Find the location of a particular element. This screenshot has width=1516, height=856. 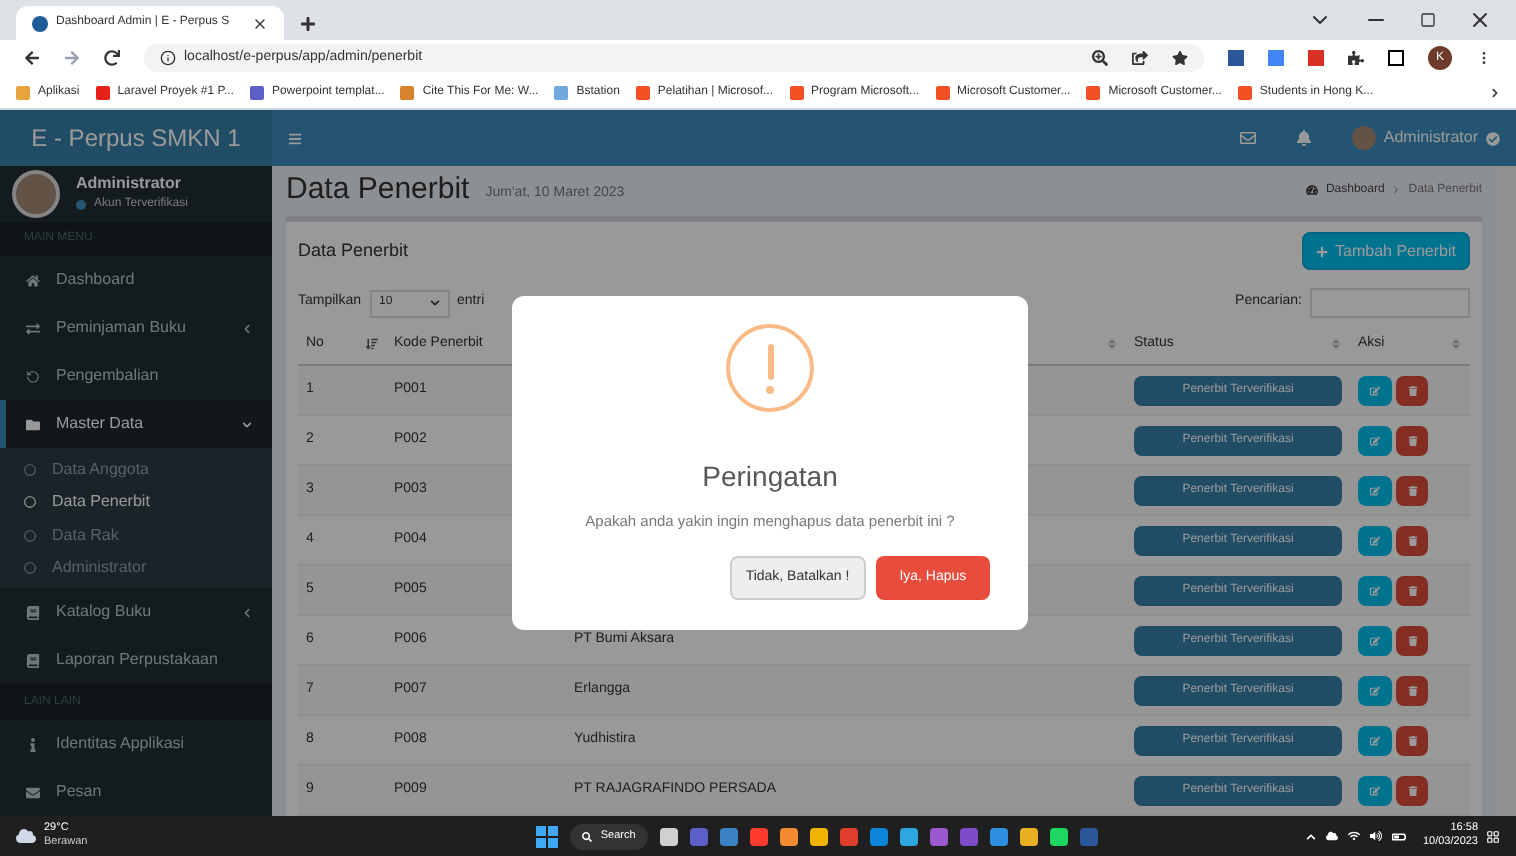

zoom-icon is located at coordinates (1100, 58).